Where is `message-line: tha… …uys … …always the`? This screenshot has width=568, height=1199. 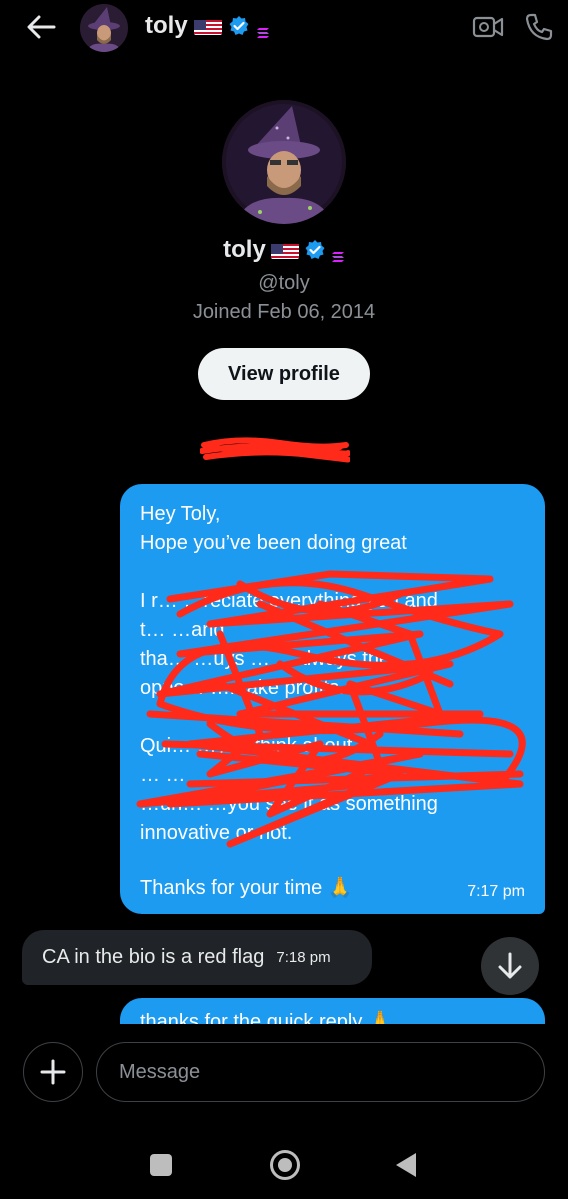 message-line: tha… …uys … …always the is located at coordinates (265, 659).